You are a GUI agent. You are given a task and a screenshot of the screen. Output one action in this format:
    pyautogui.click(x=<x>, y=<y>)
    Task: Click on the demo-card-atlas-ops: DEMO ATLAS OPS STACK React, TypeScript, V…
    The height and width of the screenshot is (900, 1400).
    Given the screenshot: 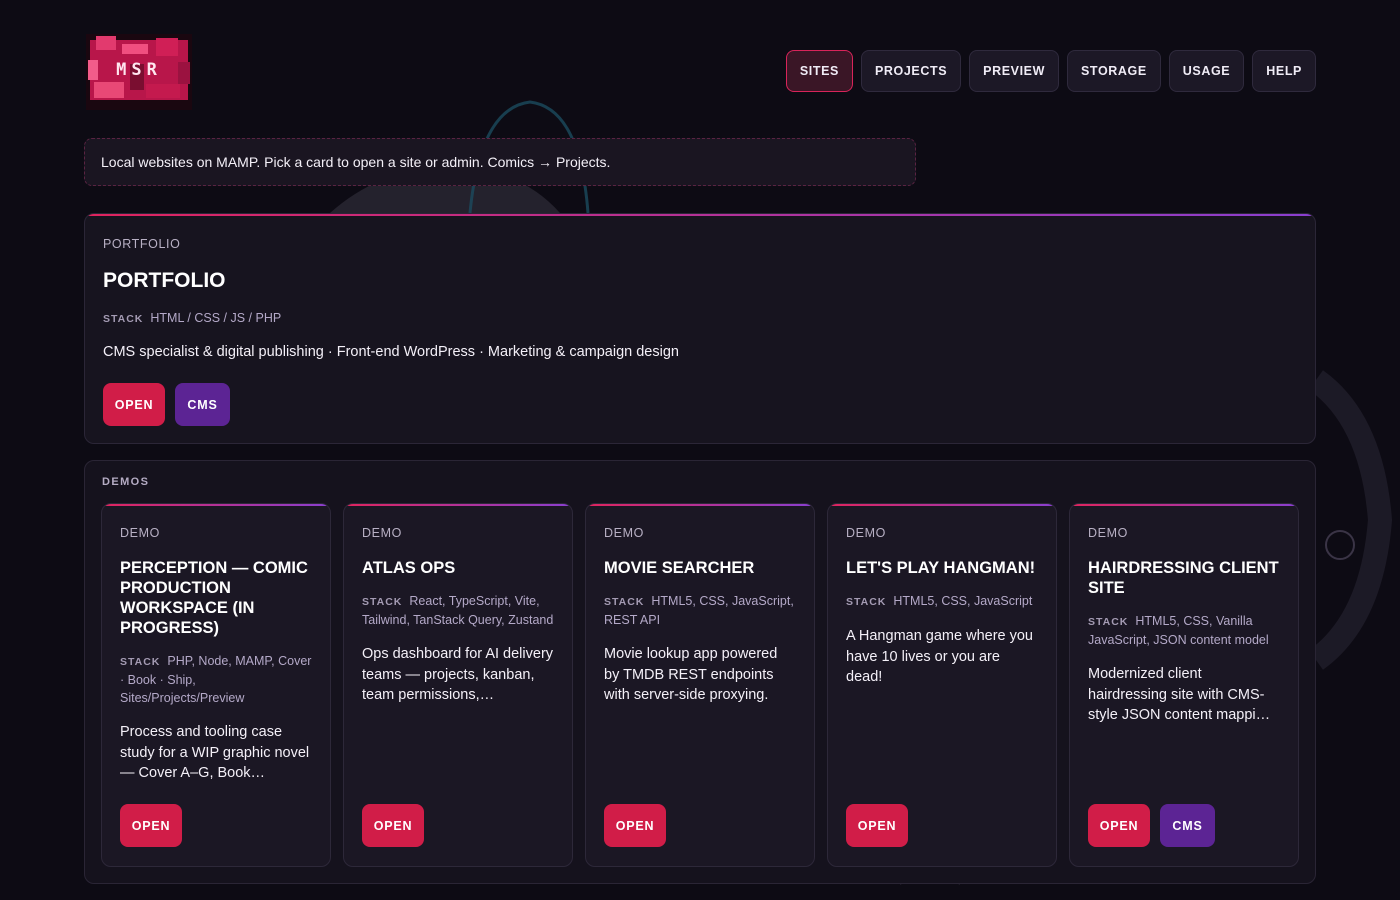 What is the action you would take?
    pyautogui.click(x=458, y=685)
    